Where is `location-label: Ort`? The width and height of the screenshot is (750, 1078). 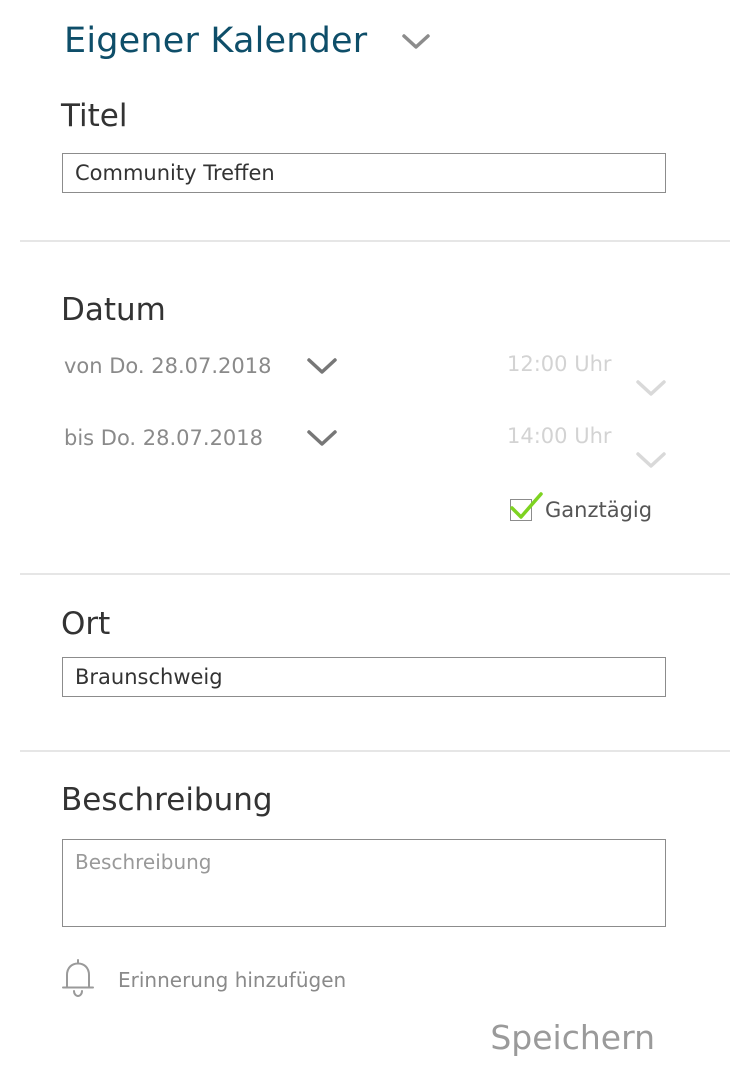
location-label: Ort is located at coordinates (86, 624).